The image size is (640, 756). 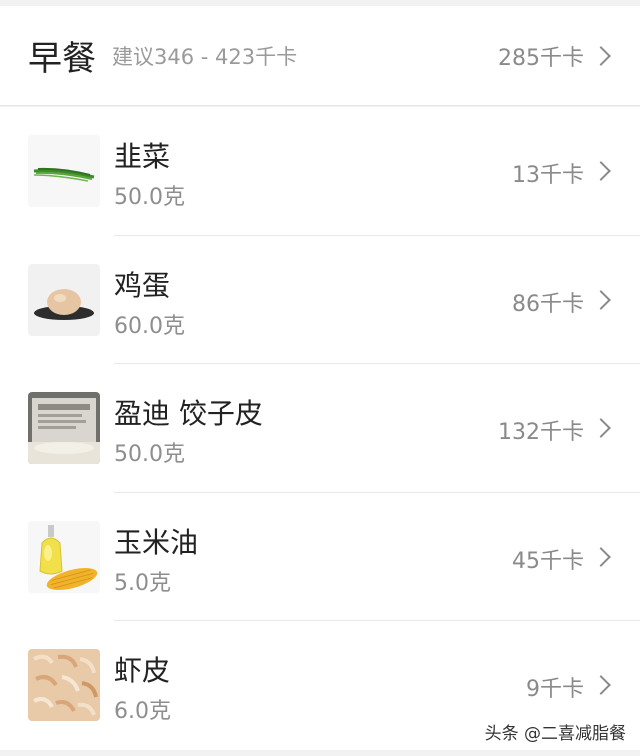 What do you see at coordinates (142, 285) in the screenshot?
I see `food-name: 鸡蛋` at bounding box center [142, 285].